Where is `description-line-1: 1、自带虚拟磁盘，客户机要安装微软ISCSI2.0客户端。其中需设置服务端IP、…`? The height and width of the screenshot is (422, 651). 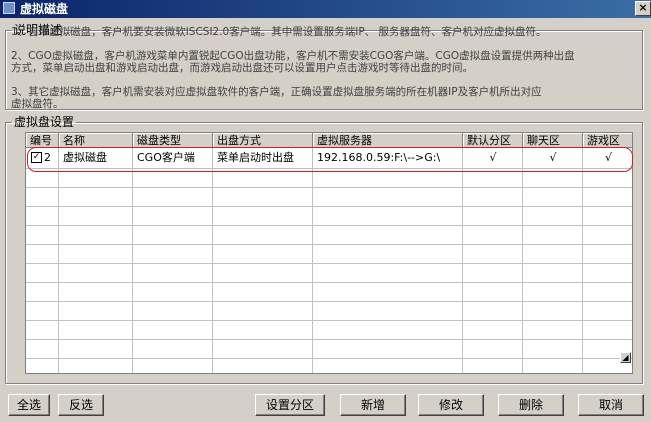 description-line-1: 1、自带虚拟磁盘，客户机要安装微软ISCSI2.0客户端。其中需设置服务端IP、… is located at coordinates (279, 32).